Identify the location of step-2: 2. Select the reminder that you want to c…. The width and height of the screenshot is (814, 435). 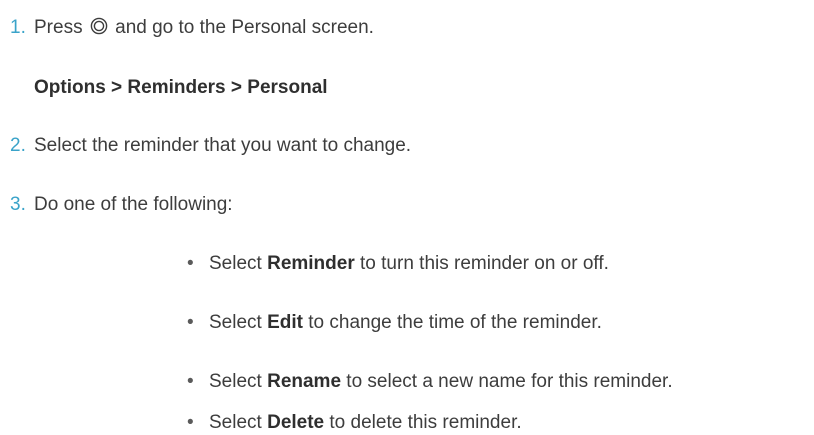
(210, 146).